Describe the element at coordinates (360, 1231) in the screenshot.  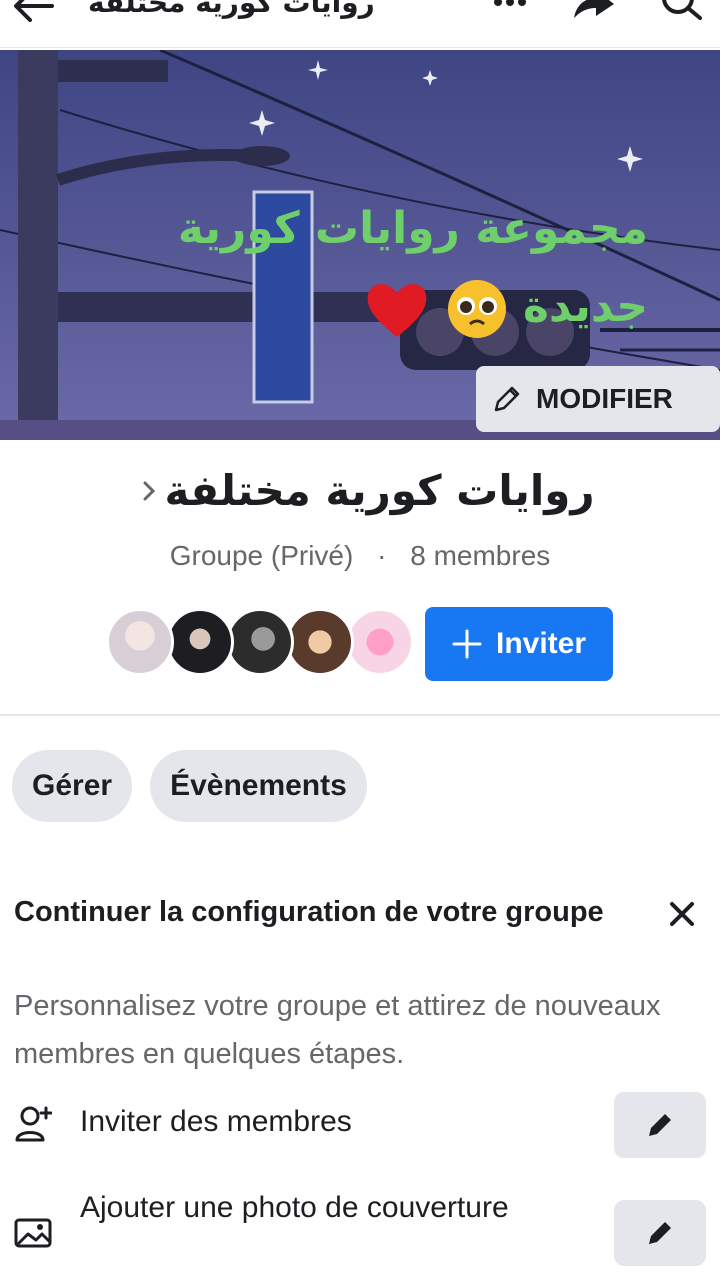
I see `task-add-cover-photo: Ajouter une photo de couverture` at that location.